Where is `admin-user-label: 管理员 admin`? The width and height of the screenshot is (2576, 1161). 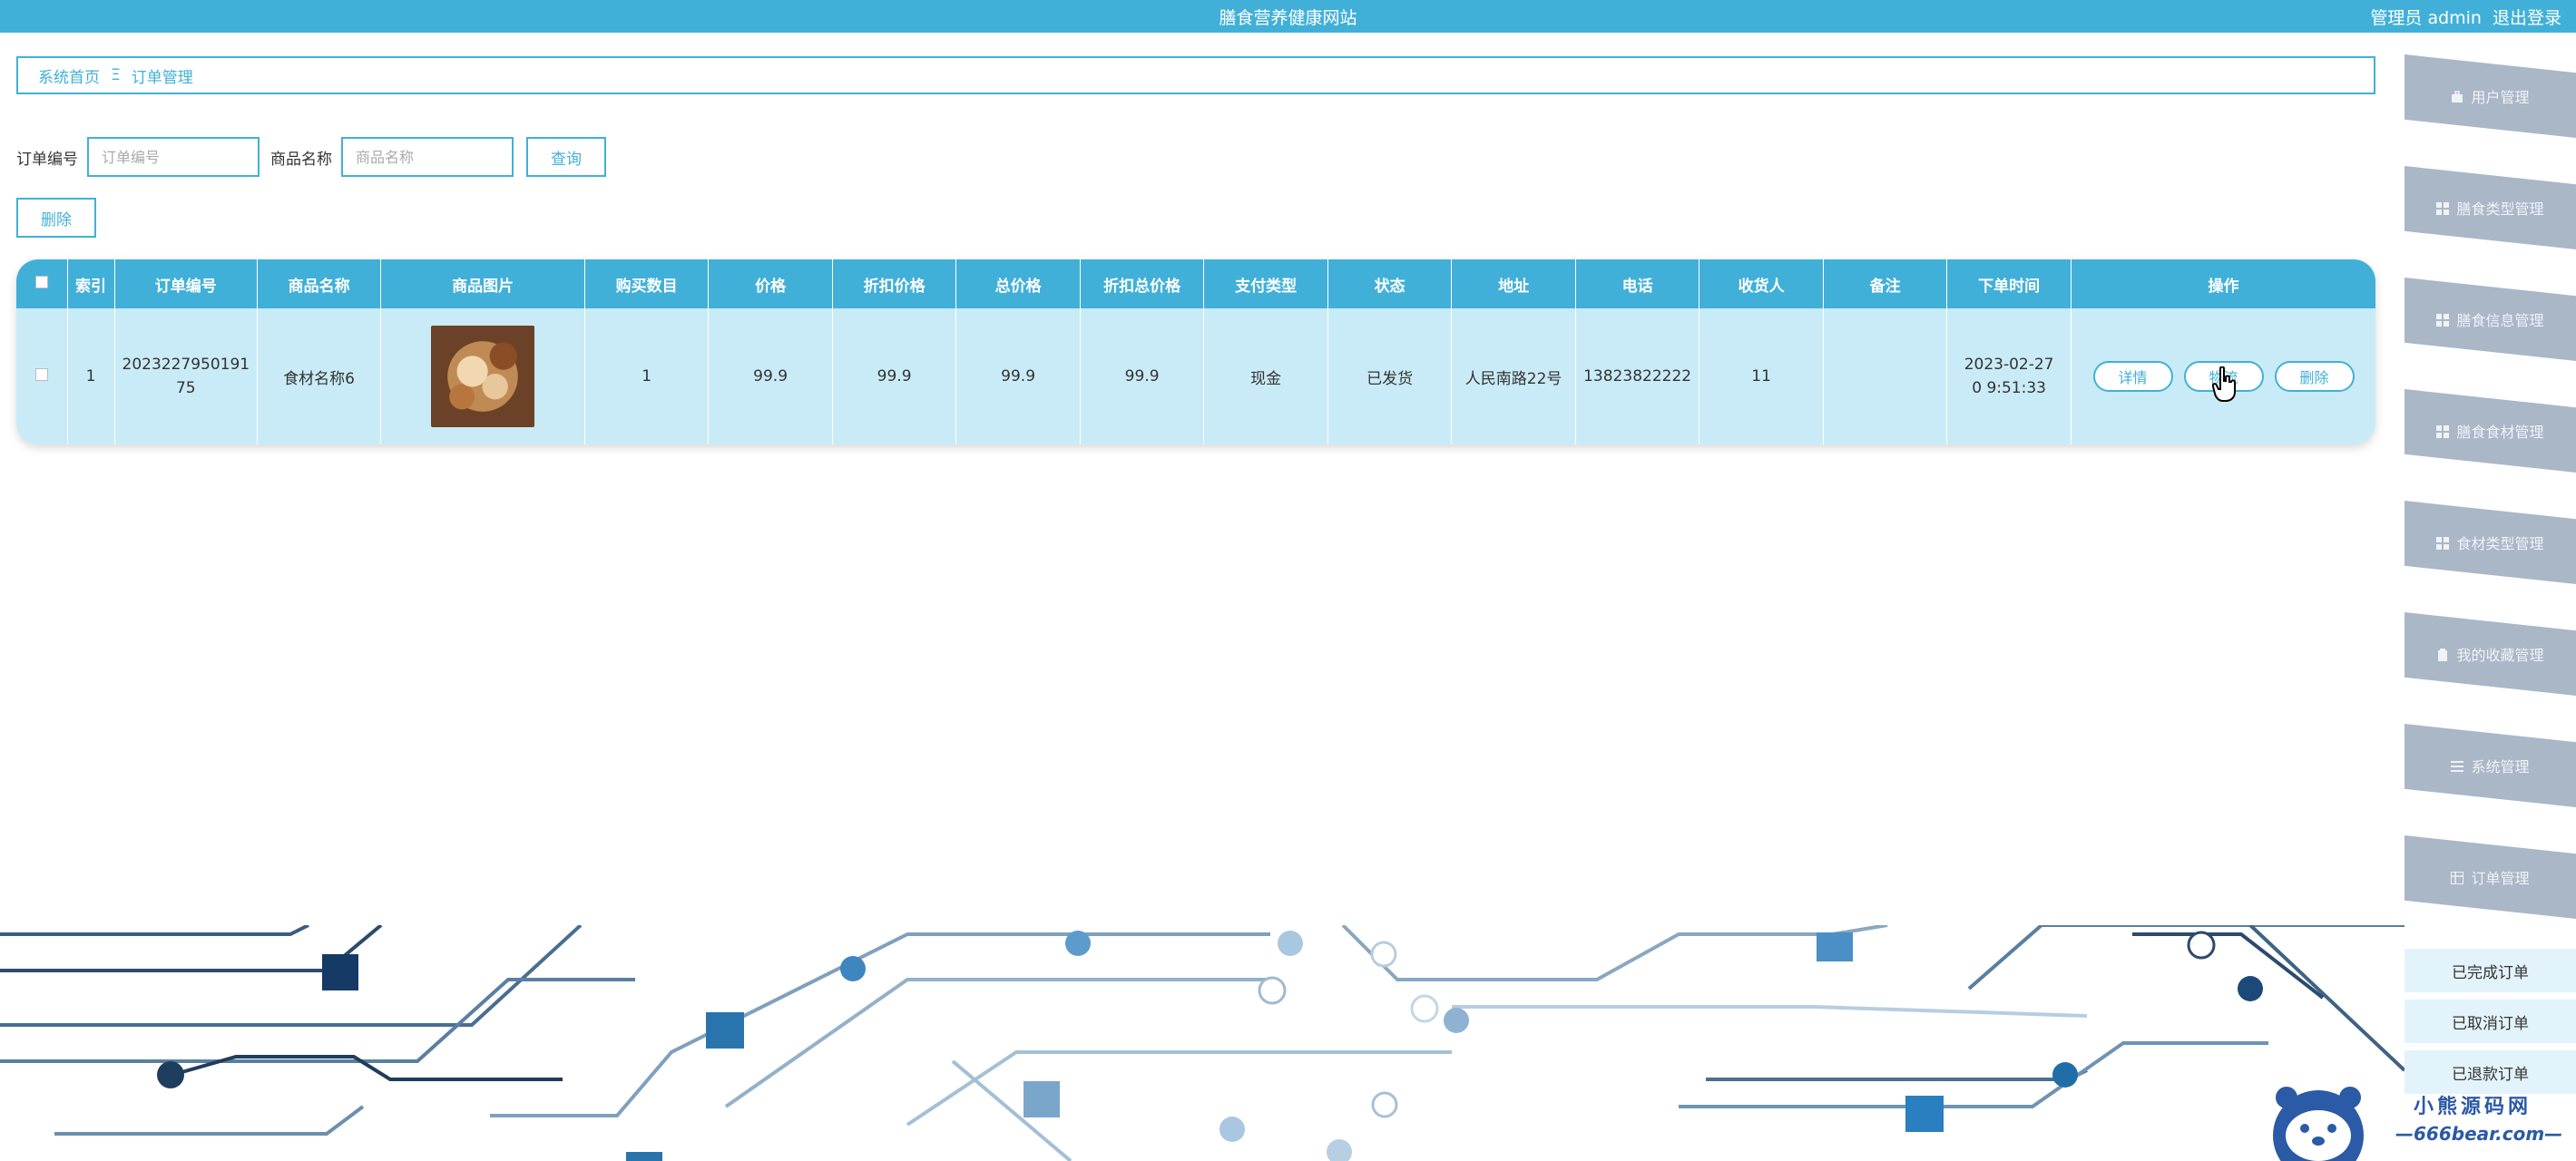 admin-user-label: 管理员 admin is located at coordinates (2426, 18).